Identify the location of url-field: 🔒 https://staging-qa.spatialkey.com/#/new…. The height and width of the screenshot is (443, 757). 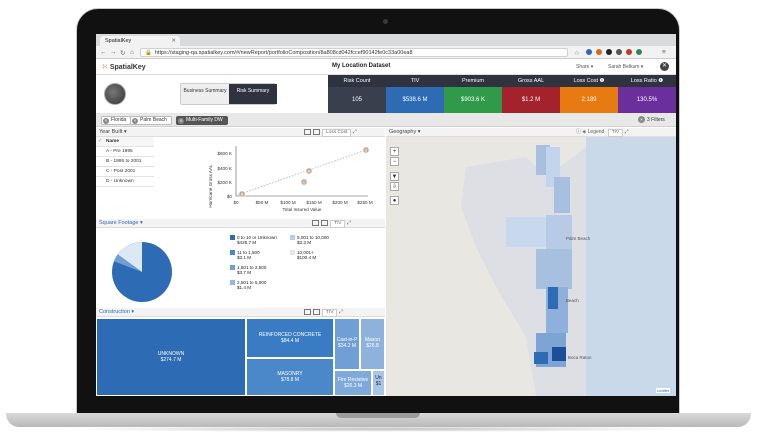
(354, 52).